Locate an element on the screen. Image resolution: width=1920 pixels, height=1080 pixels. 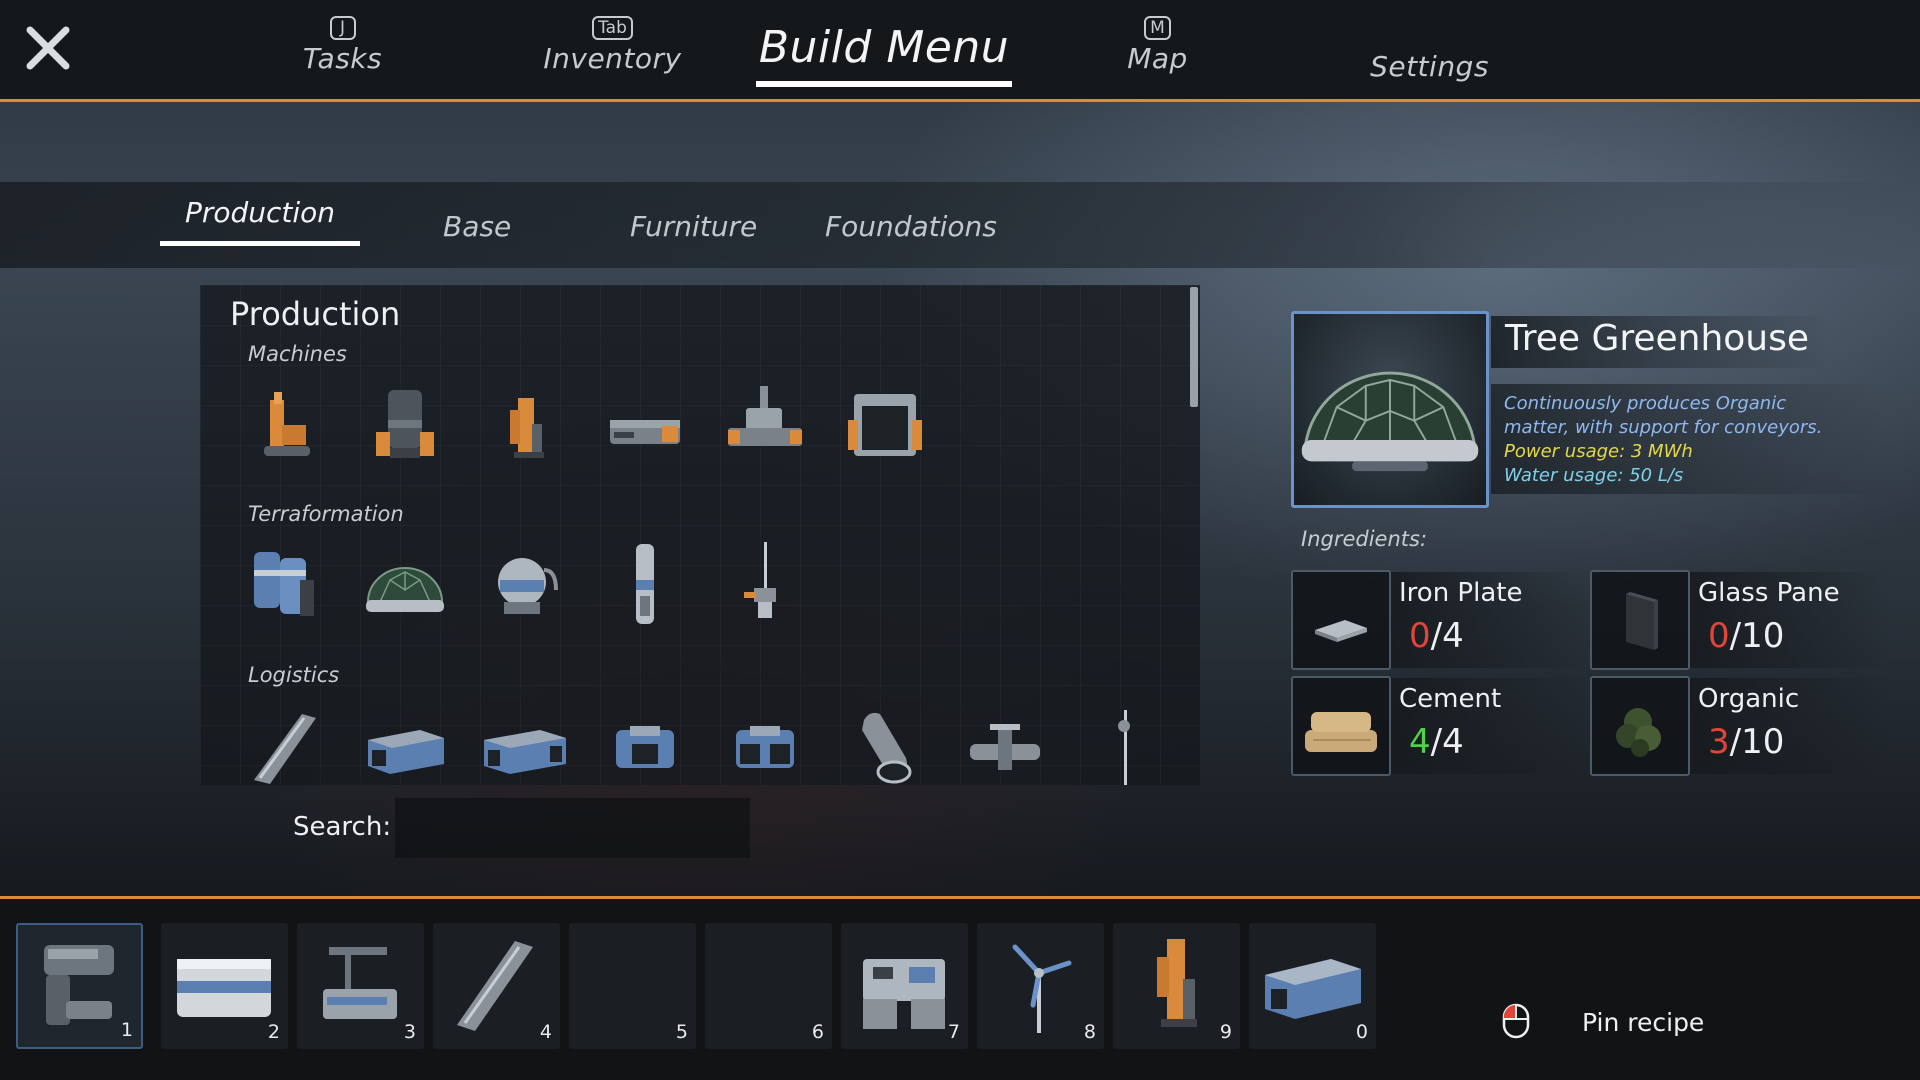
selected-item-preview is located at coordinates (1390, 409).